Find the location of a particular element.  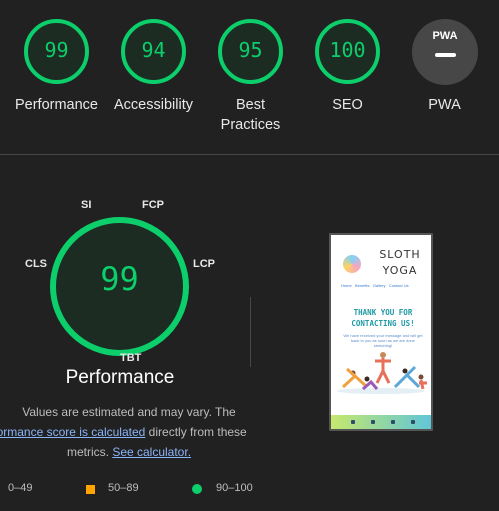

thank-you-heading: THANK YOU FOR CONTACTING US! is located at coordinates (383, 318).